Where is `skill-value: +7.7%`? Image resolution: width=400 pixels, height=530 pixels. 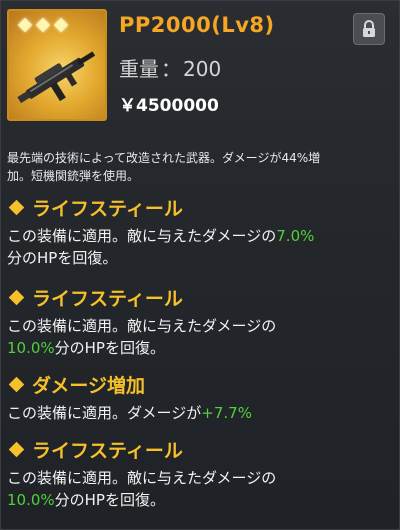 skill-value: +7.7% is located at coordinates (226, 413).